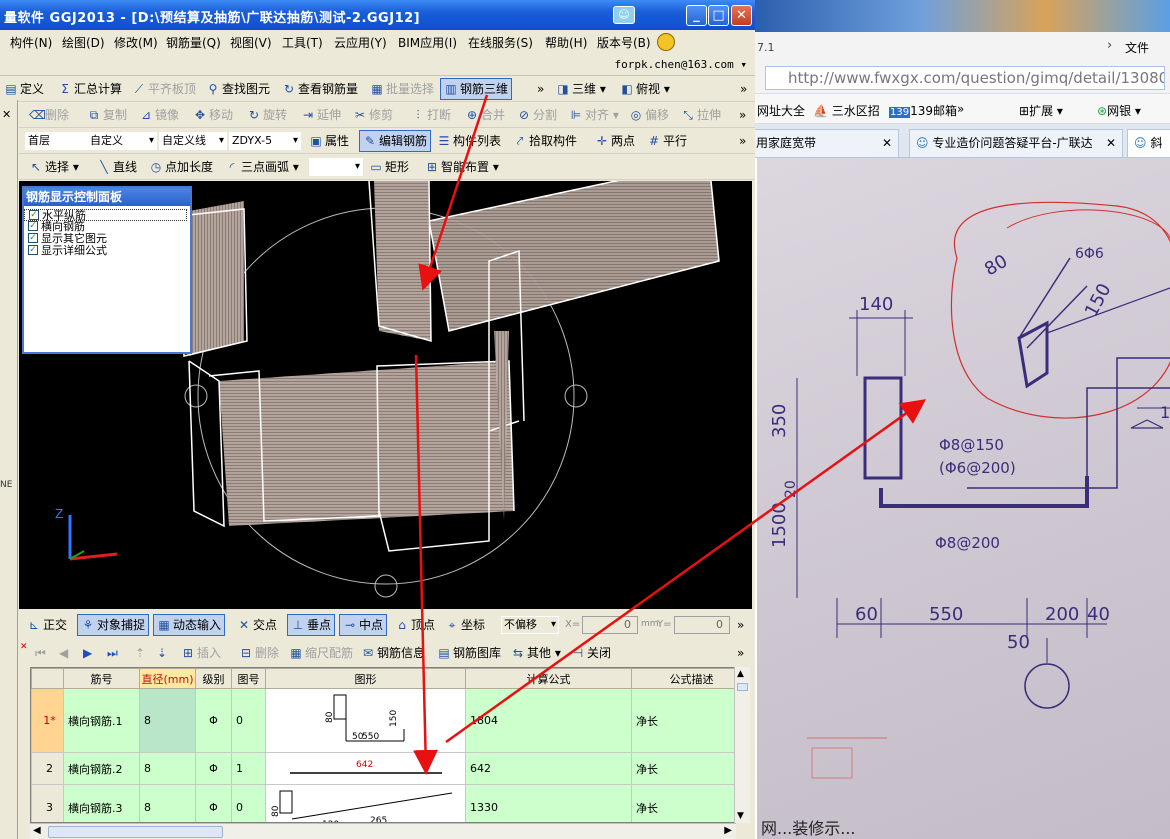  Describe the element at coordinates (545, 141) in the screenshot. I see `pick-component-button: ⤤ 拾取构件` at that location.